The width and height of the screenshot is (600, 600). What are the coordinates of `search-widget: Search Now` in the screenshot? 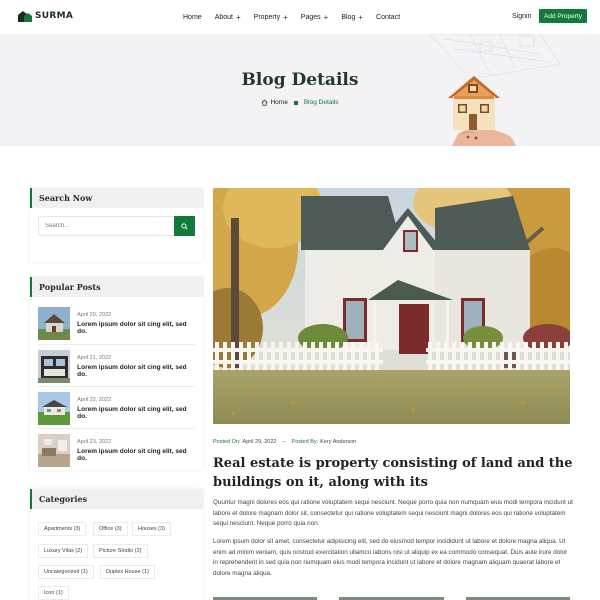 It's located at (116, 225).